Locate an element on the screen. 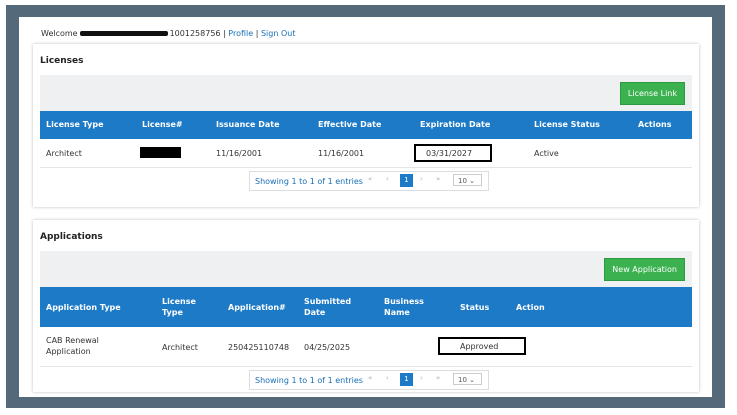 The height and width of the screenshot is (415, 737). effective-date-cell: 11/16/2001 is located at coordinates (341, 153).